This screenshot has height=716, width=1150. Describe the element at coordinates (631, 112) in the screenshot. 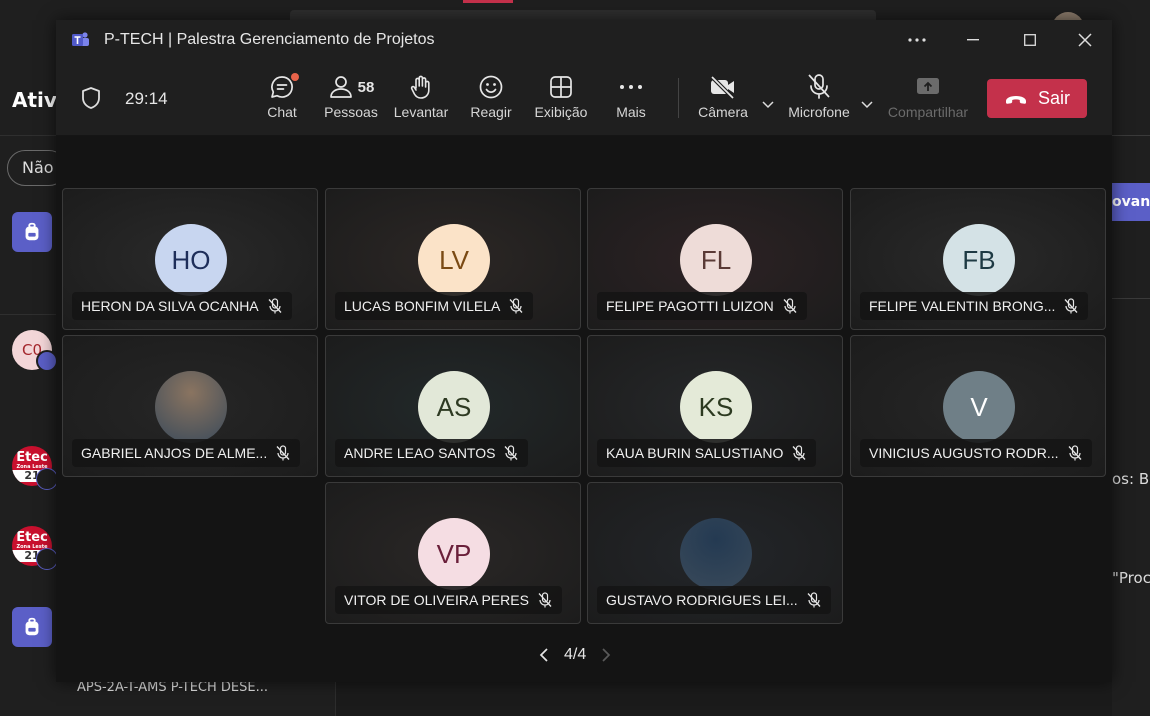

I see `more-label: Mais` at that location.